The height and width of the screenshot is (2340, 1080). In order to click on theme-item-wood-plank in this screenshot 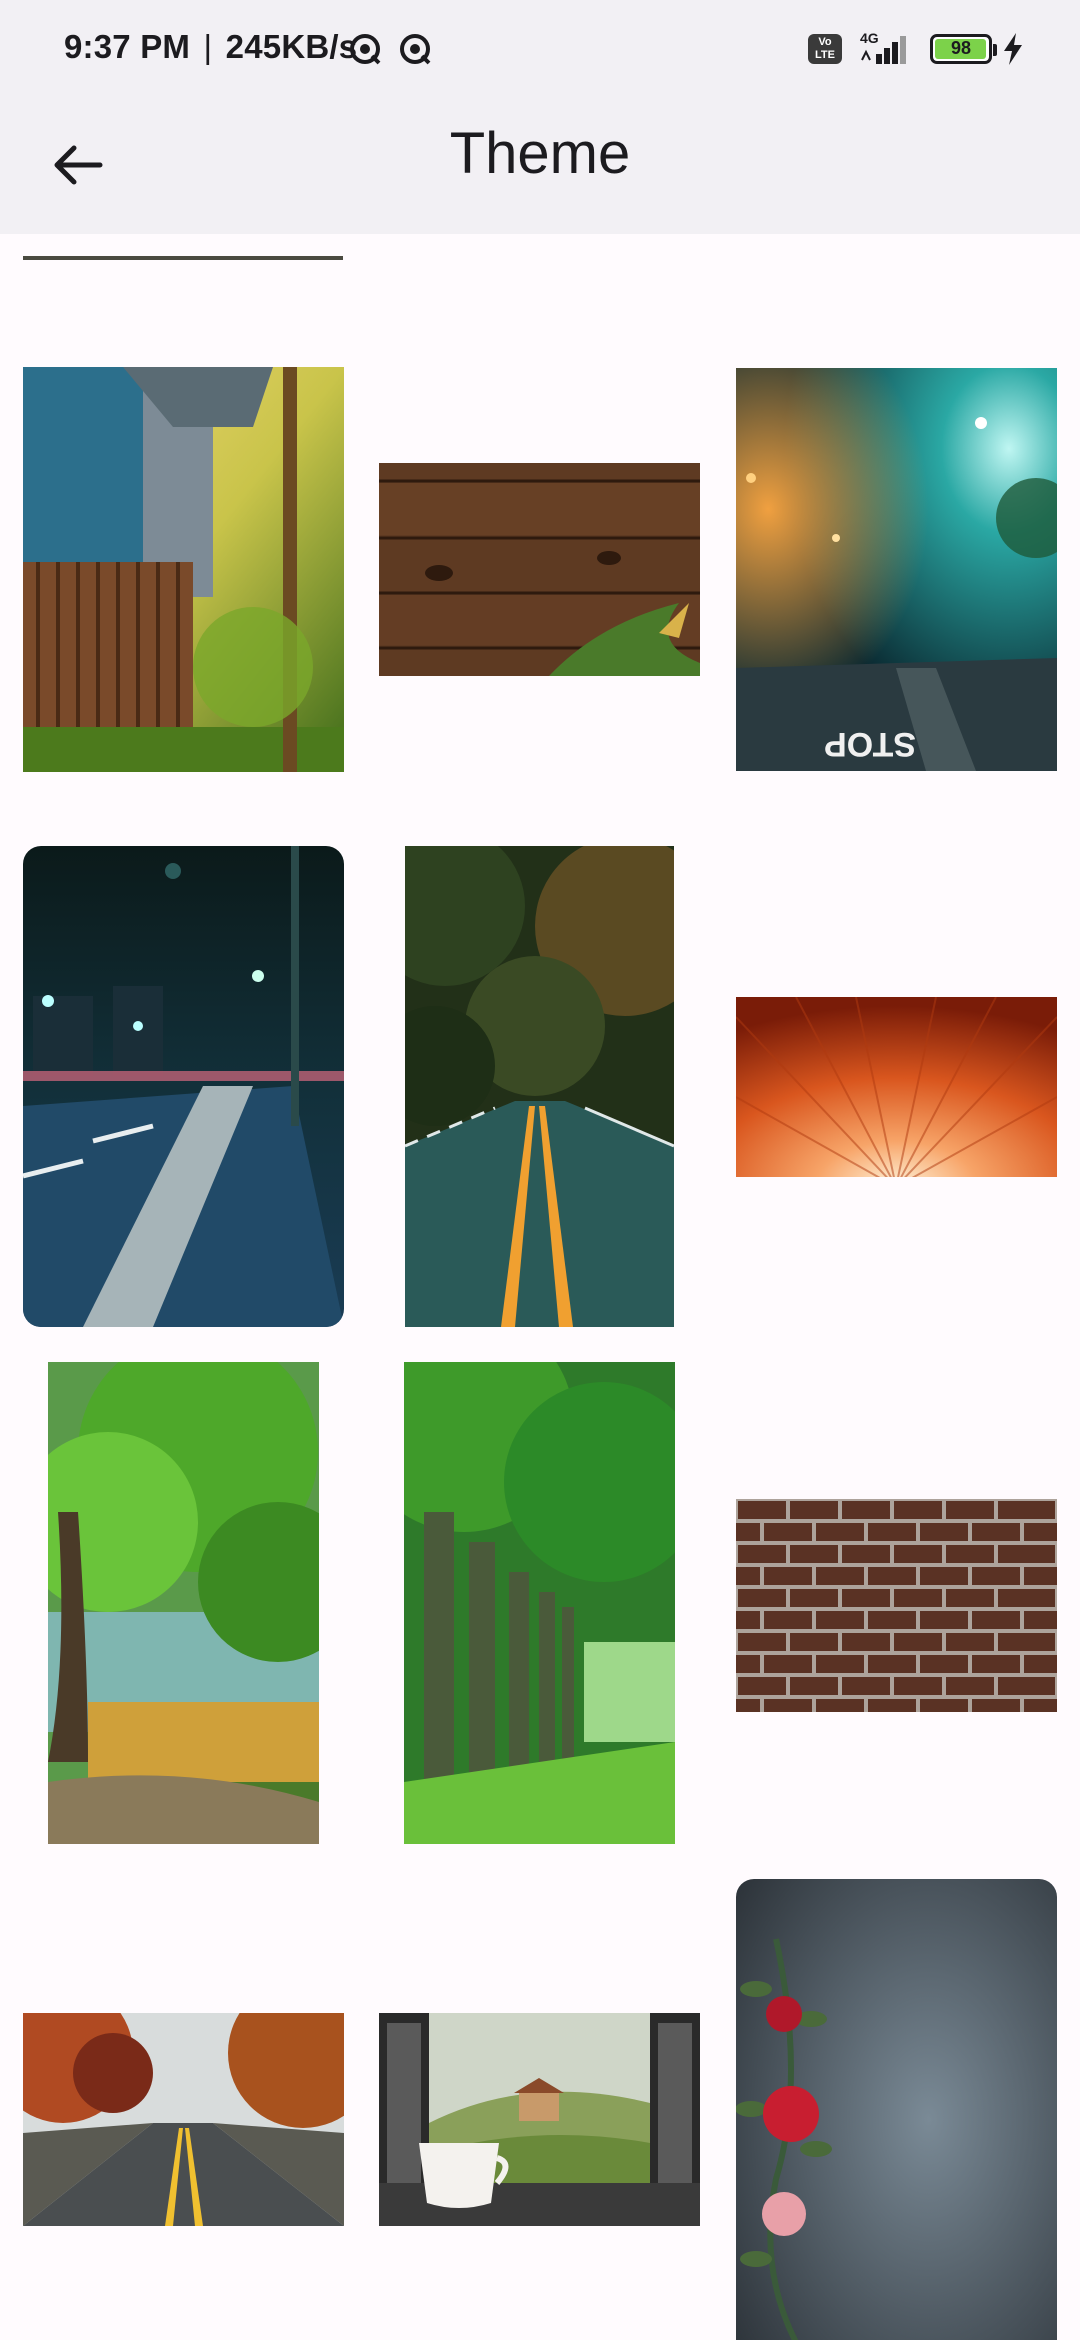, I will do `click(539, 569)`.